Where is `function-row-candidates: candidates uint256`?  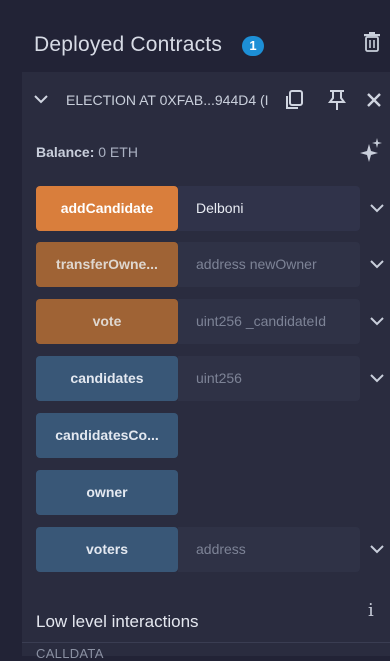 function-row-candidates: candidates uint256 is located at coordinates (213, 378).